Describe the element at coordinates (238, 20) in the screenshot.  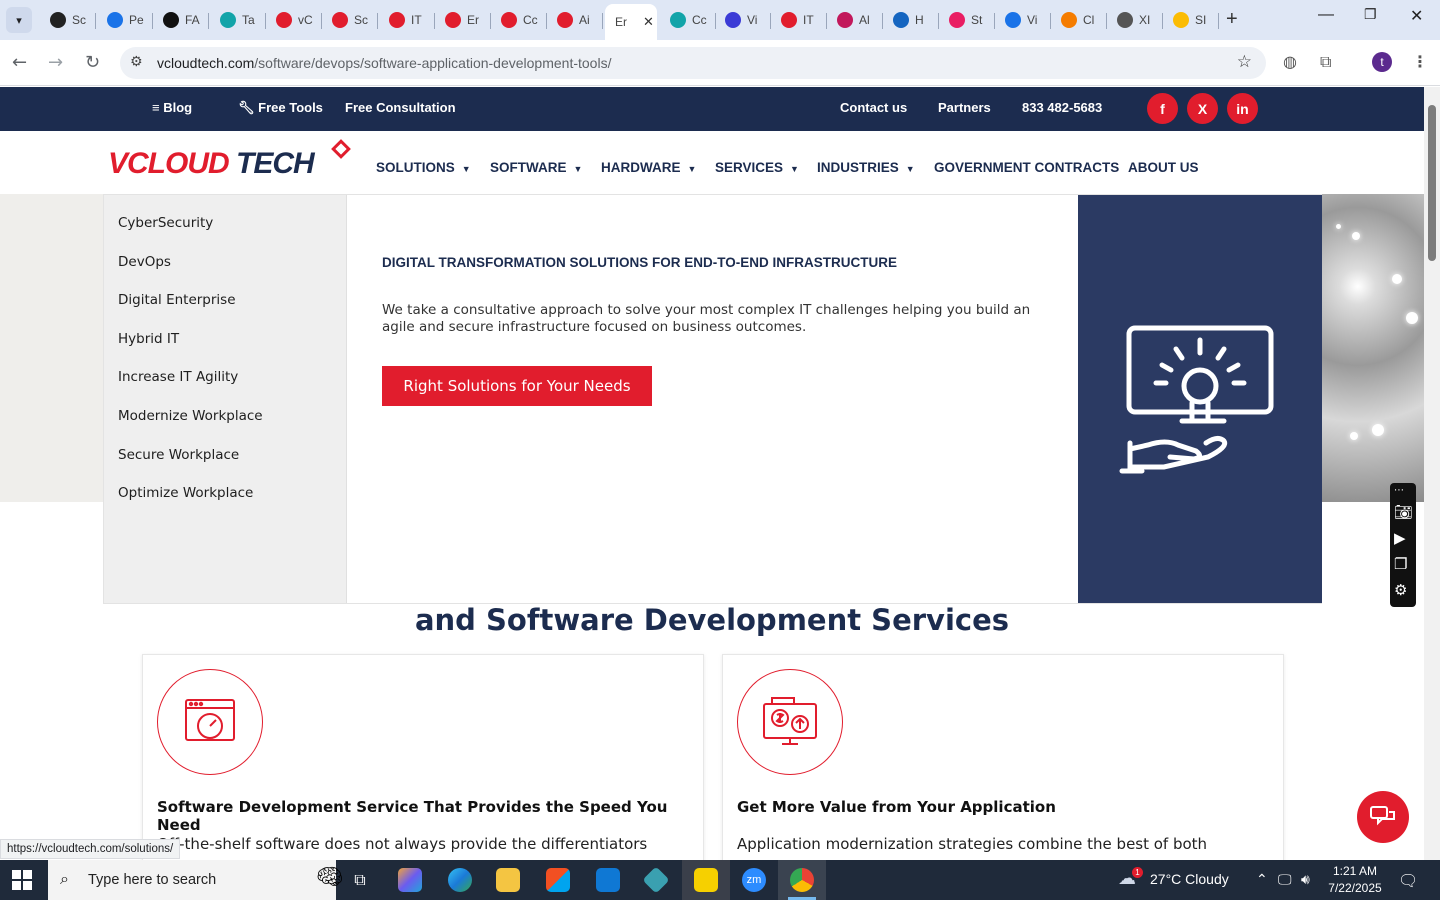
I see `browser-tab: Ta` at that location.